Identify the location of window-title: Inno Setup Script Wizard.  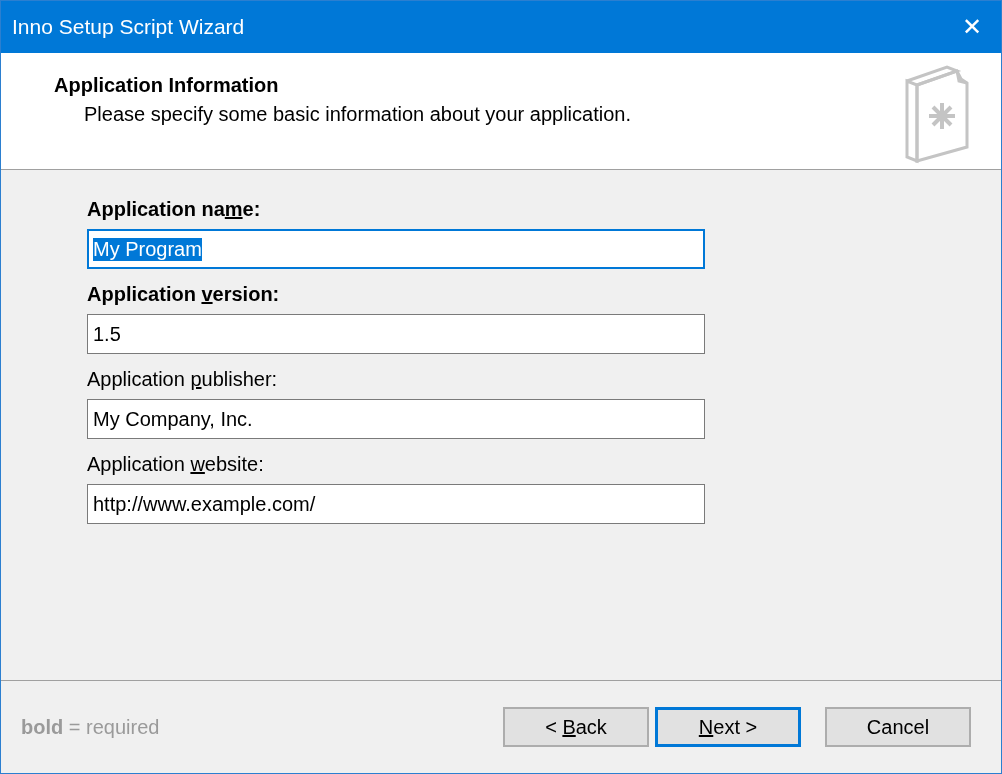
(128, 27).